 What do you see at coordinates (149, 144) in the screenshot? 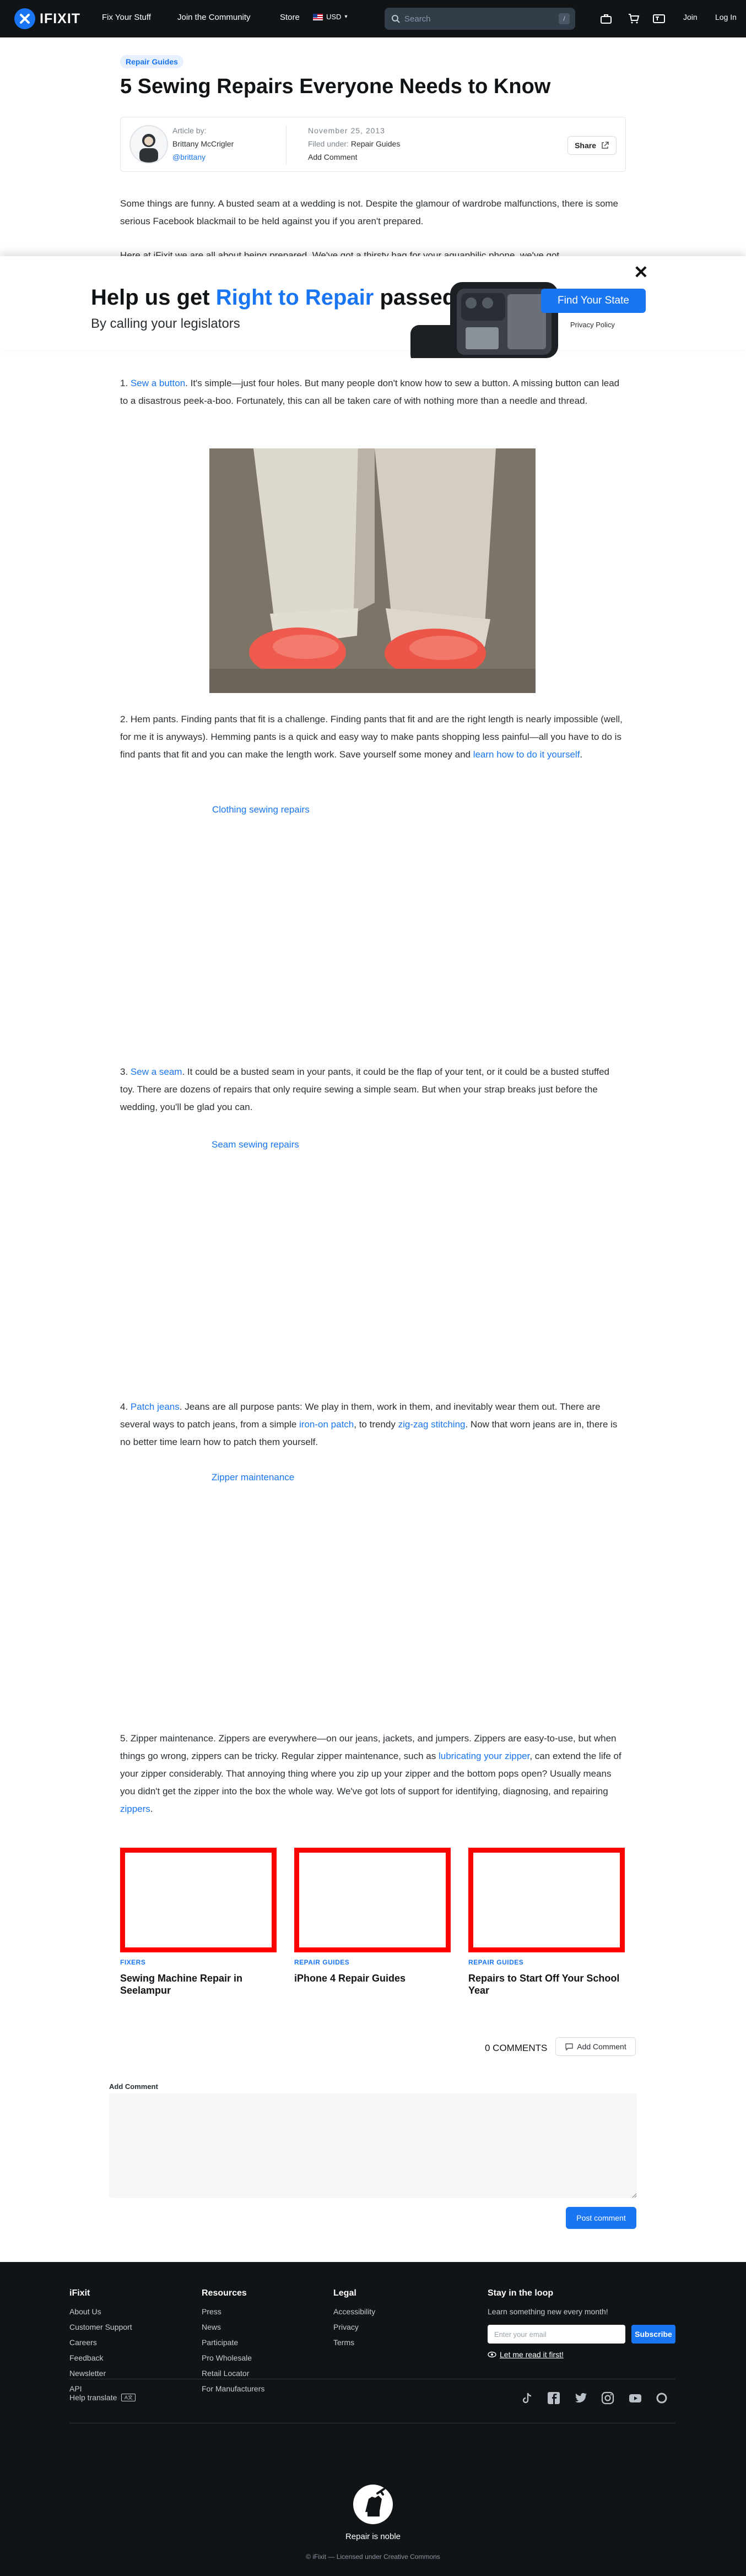
I see `avatar` at bounding box center [149, 144].